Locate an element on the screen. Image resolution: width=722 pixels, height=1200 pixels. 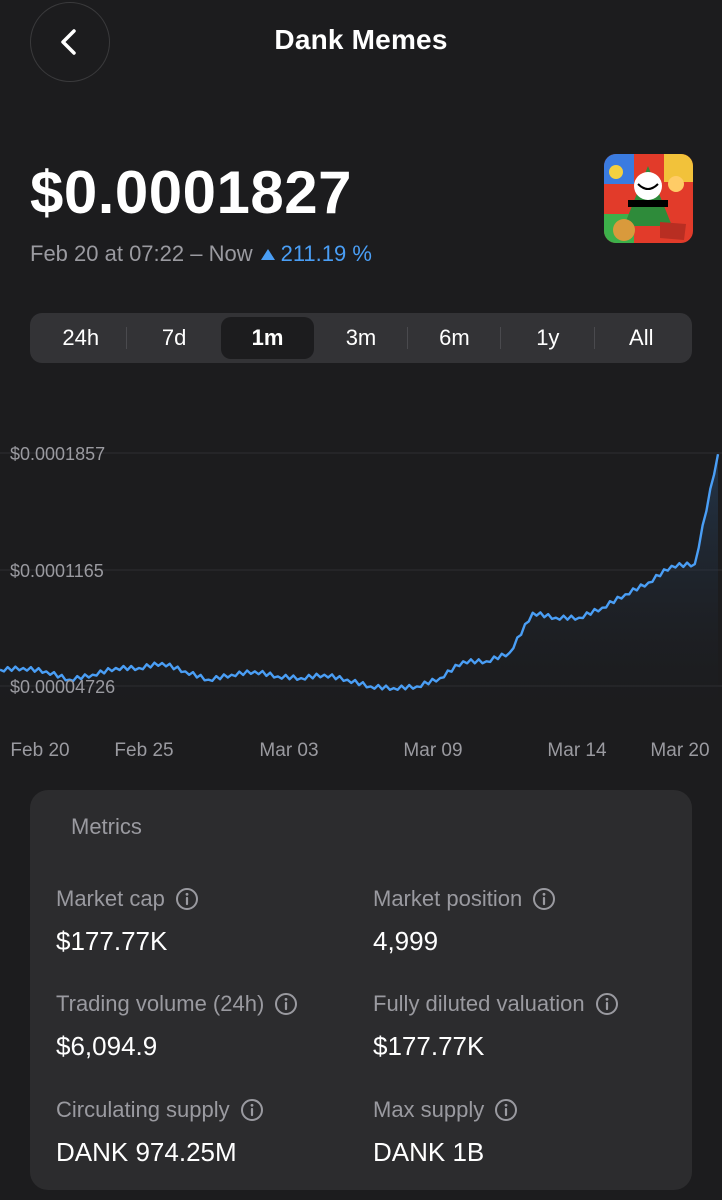
metric-label: Circulating supply is located at coordinates (160, 1110).